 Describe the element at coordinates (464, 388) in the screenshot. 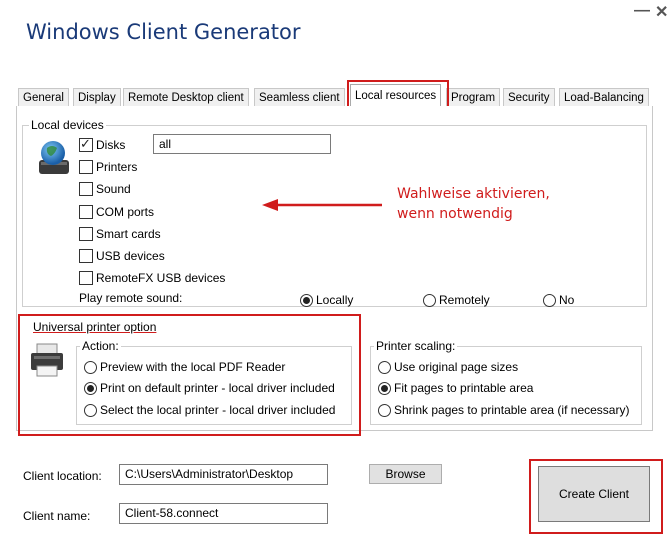

I see `scaling-fit-label: Fit pages to printable area` at that location.